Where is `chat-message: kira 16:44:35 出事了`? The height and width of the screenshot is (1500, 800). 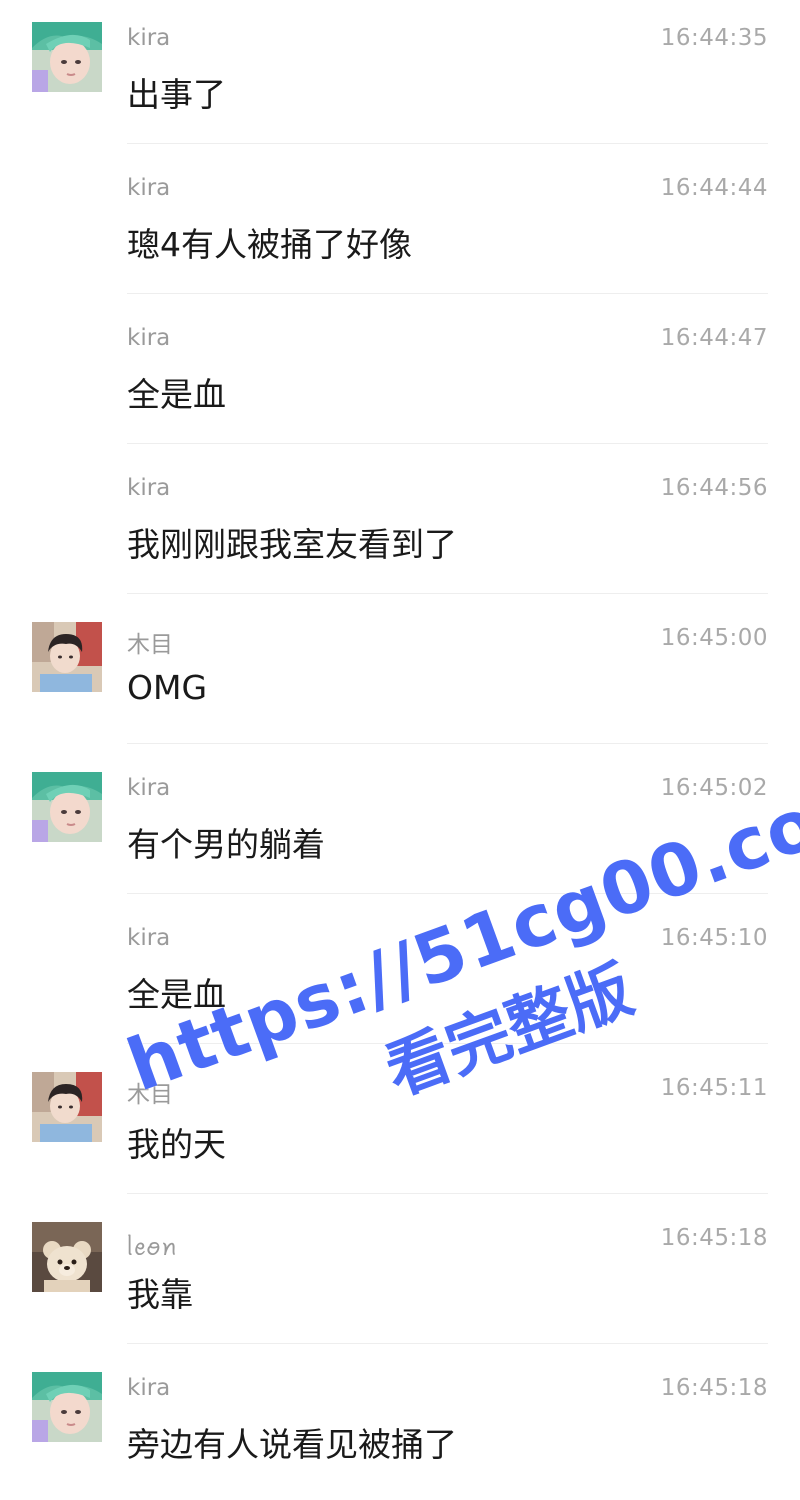 chat-message: kira 16:44:35 出事了 is located at coordinates (400, 75).